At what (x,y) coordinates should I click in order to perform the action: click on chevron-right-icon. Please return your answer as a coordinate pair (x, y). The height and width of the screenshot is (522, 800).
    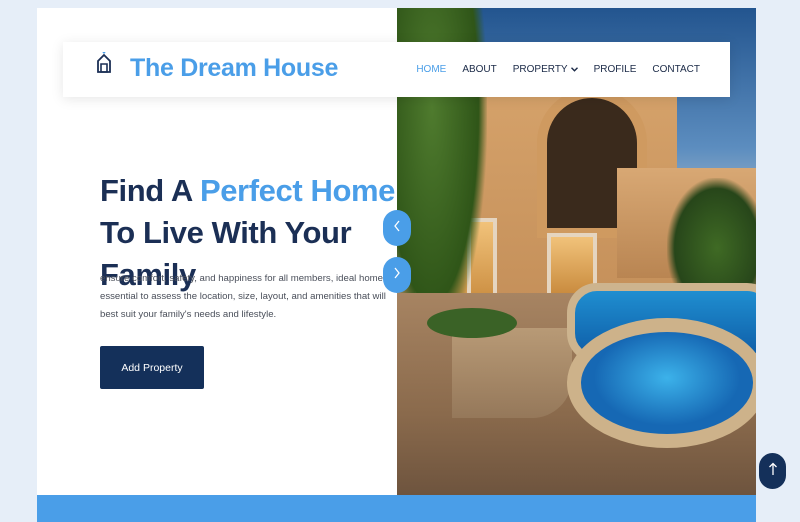
    Looking at the image, I should click on (397, 275).